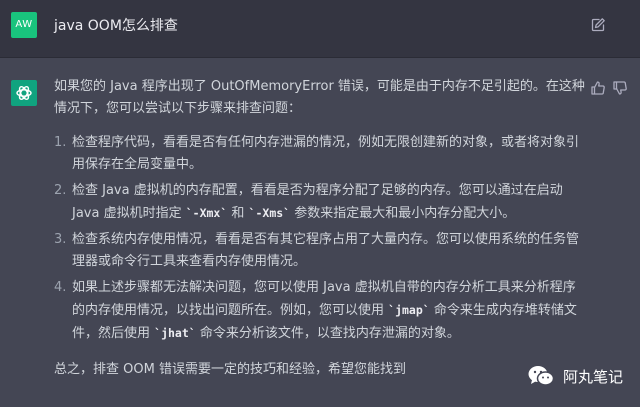 The image size is (640, 407). What do you see at coordinates (60, 142) in the screenshot?
I see `step-number: 1.` at bounding box center [60, 142].